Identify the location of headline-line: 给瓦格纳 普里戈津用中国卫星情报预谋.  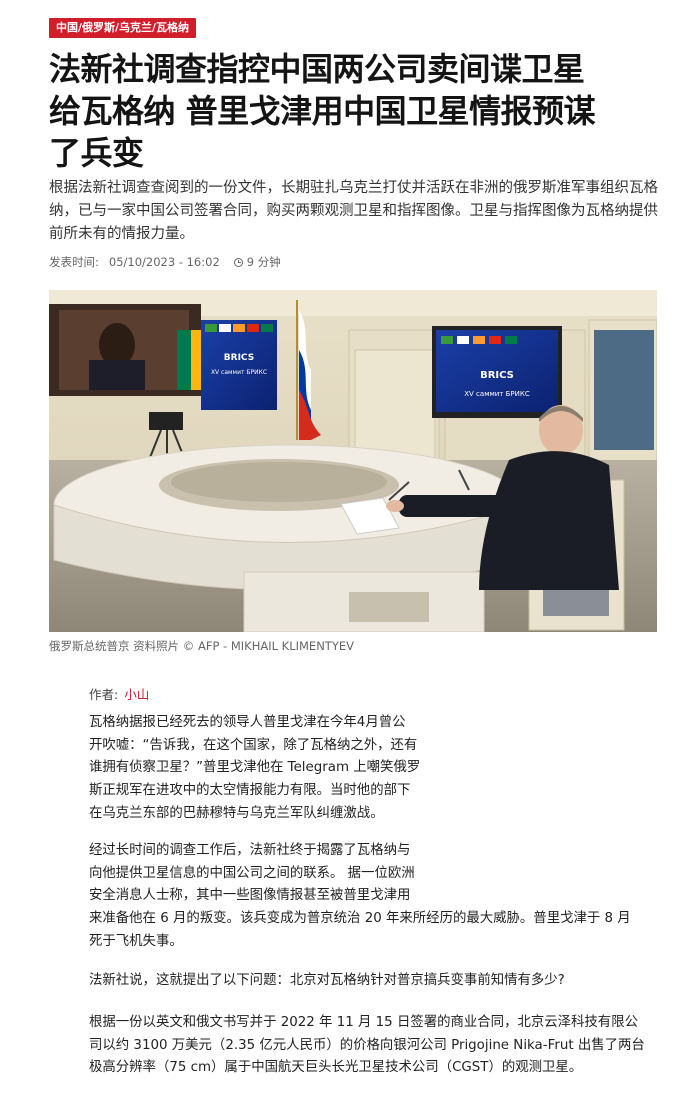
(322, 111).